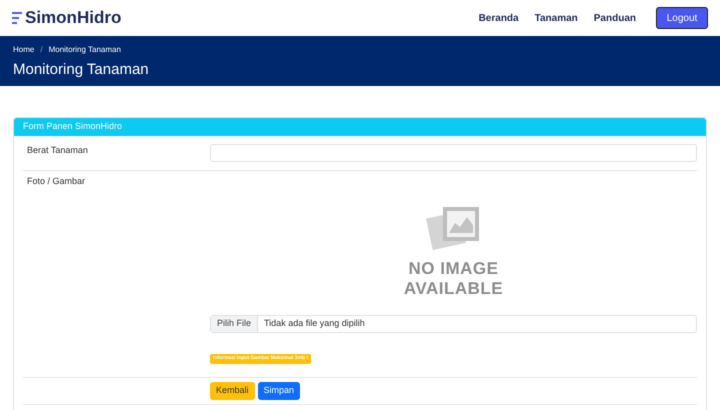  I want to click on no-image-text: AVAILABLE, so click(454, 289).